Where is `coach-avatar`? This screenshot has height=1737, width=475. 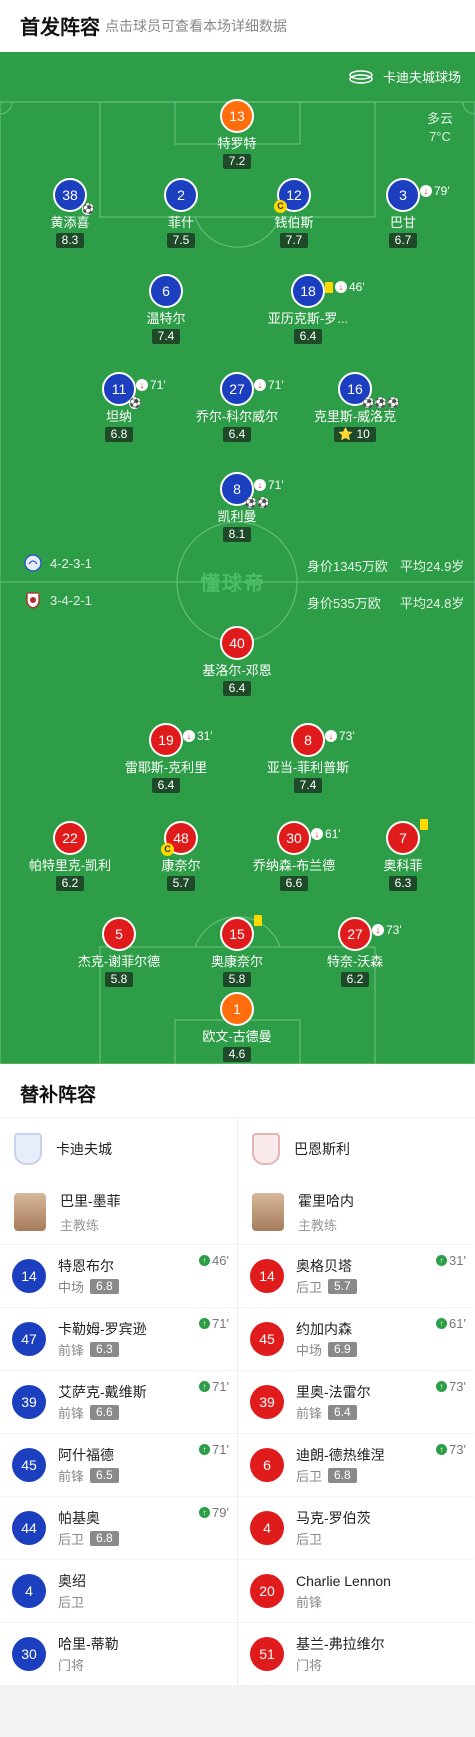
coach-avatar is located at coordinates (268, 1212).